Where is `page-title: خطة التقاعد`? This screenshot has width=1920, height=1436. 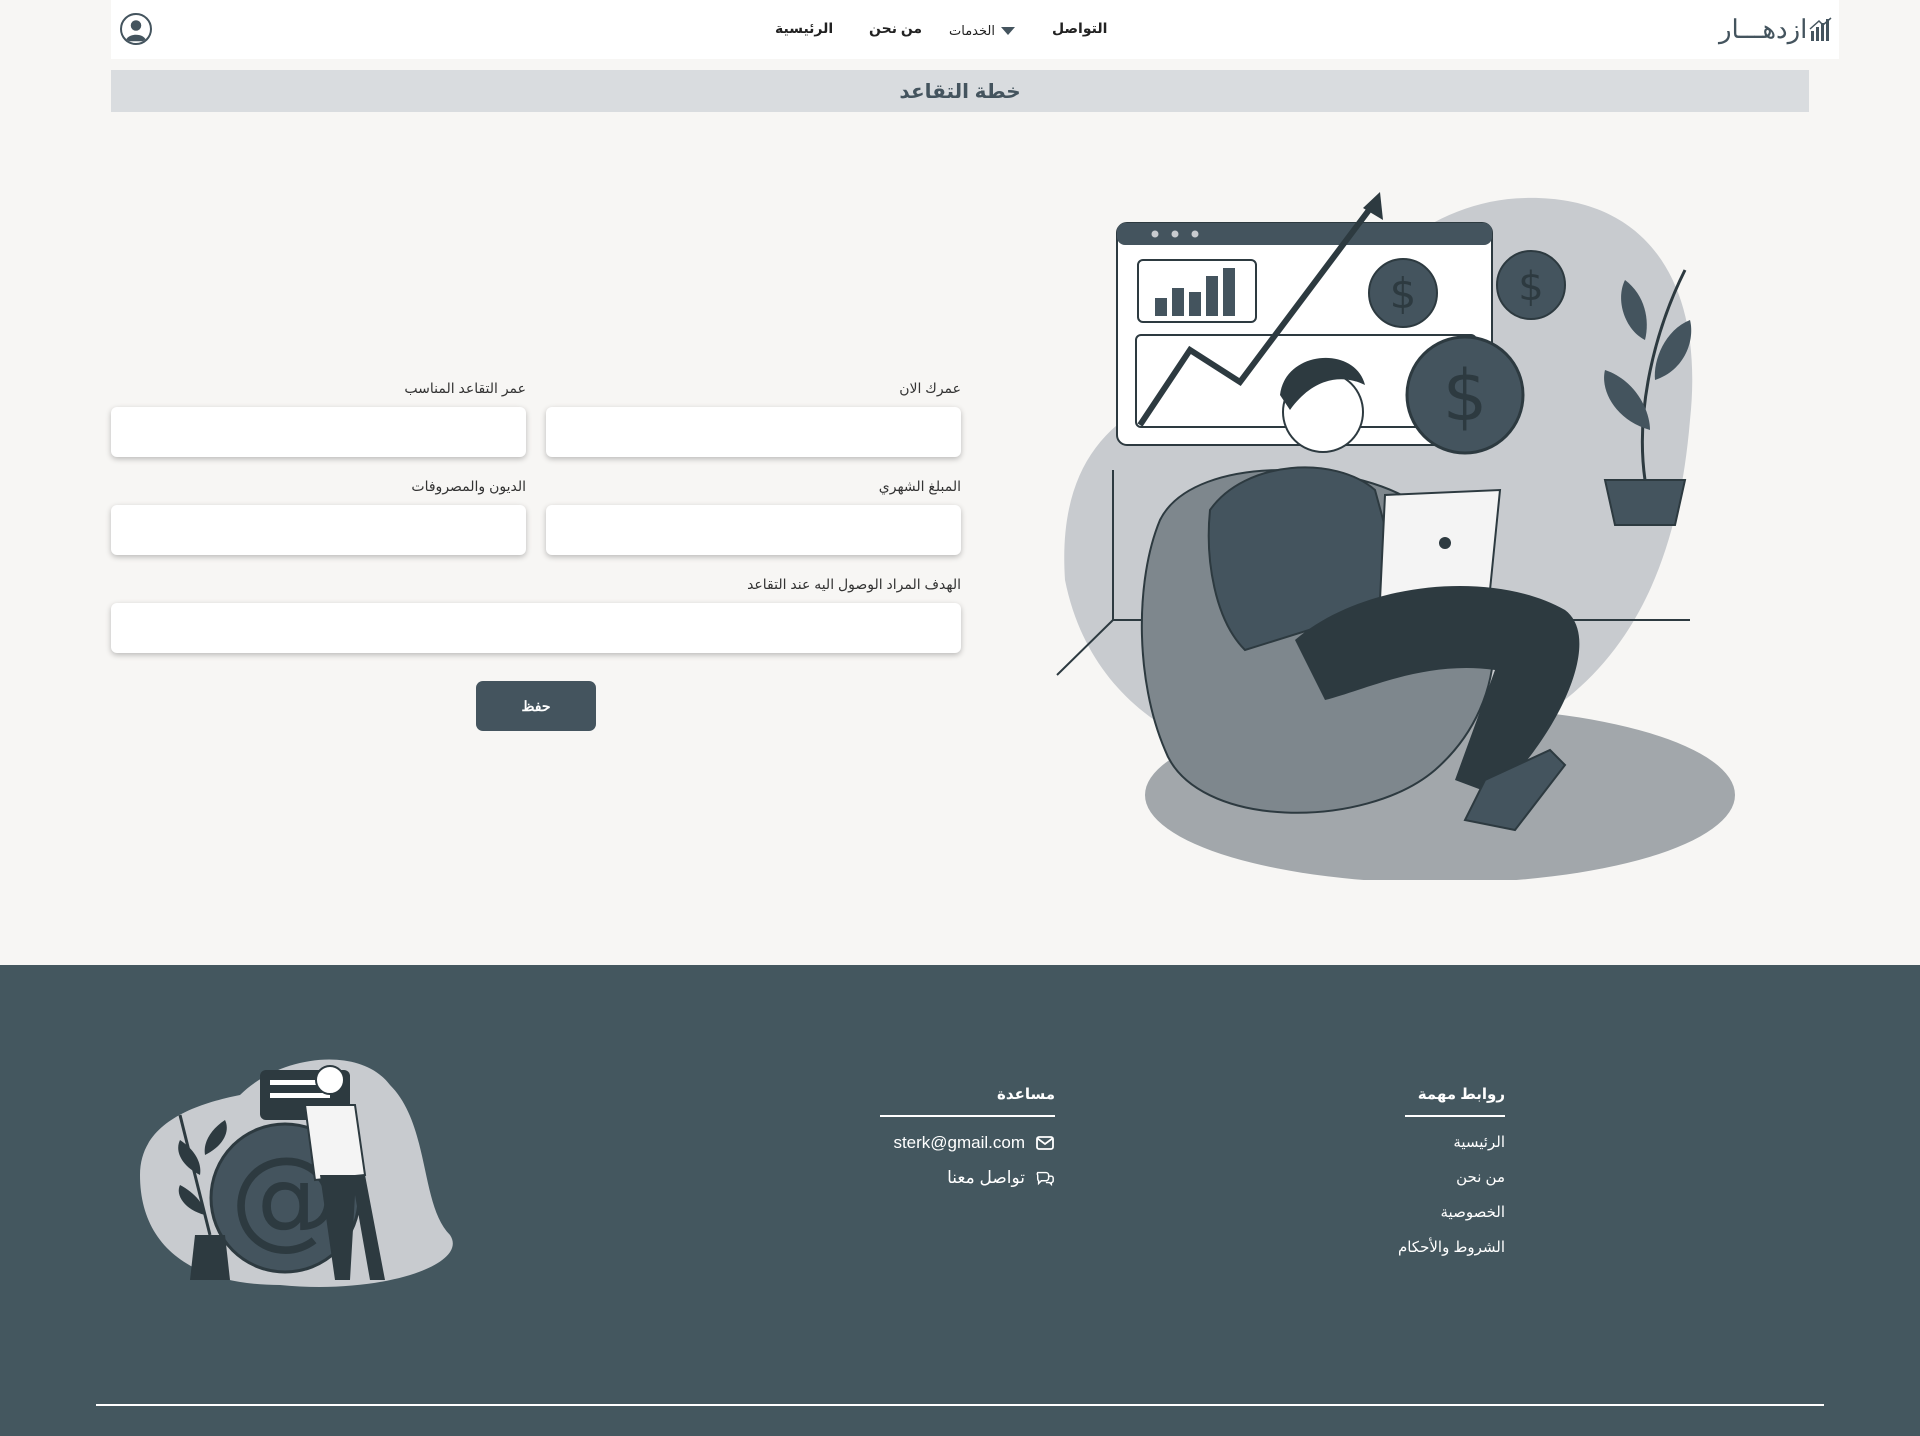 page-title: خطة التقاعد is located at coordinates (960, 91).